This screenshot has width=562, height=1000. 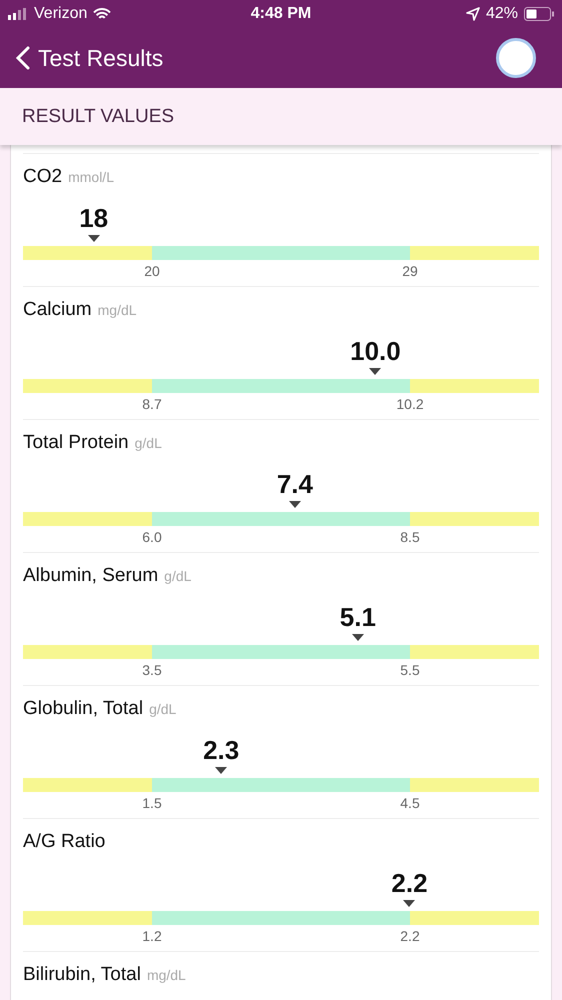 I want to click on carrier-label: Verizon, so click(x=61, y=14).